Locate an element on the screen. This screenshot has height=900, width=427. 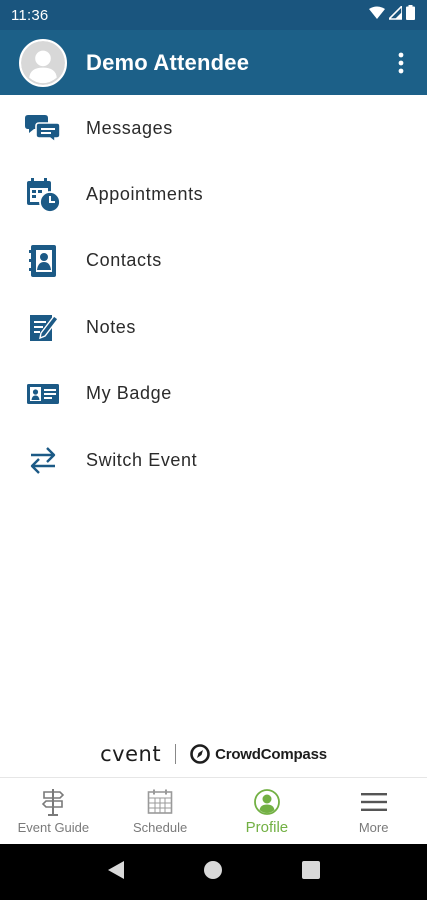
signal-icon is located at coordinates (395, 14).